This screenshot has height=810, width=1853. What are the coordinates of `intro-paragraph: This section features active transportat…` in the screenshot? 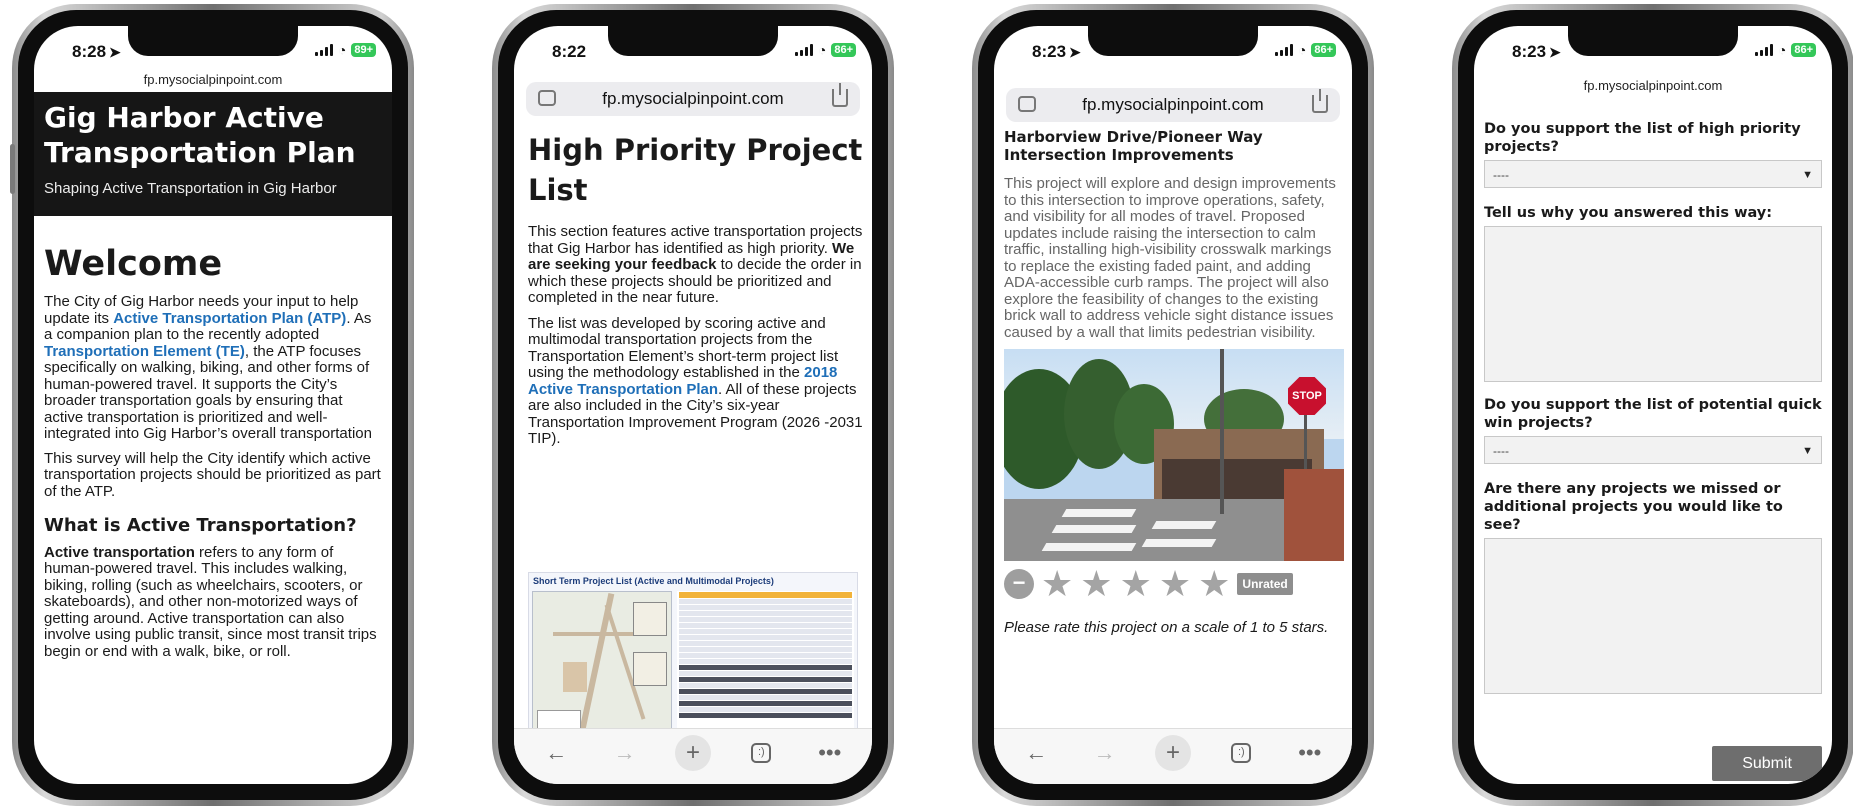 It's located at (696, 265).